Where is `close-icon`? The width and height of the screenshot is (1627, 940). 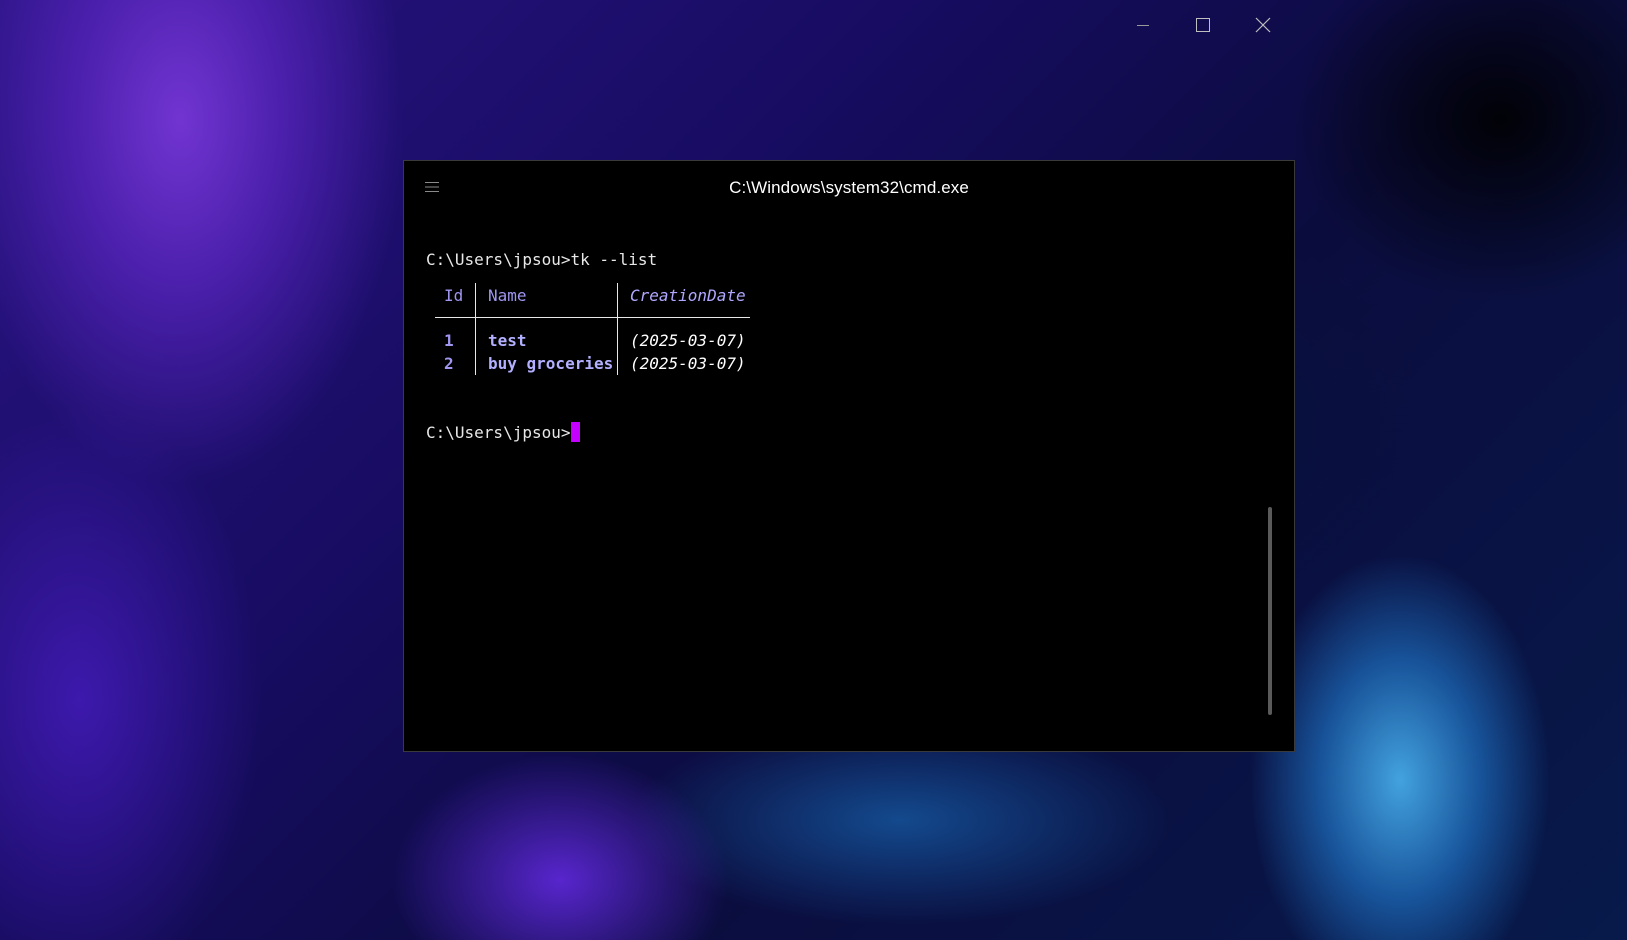
close-icon is located at coordinates (1263, 25).